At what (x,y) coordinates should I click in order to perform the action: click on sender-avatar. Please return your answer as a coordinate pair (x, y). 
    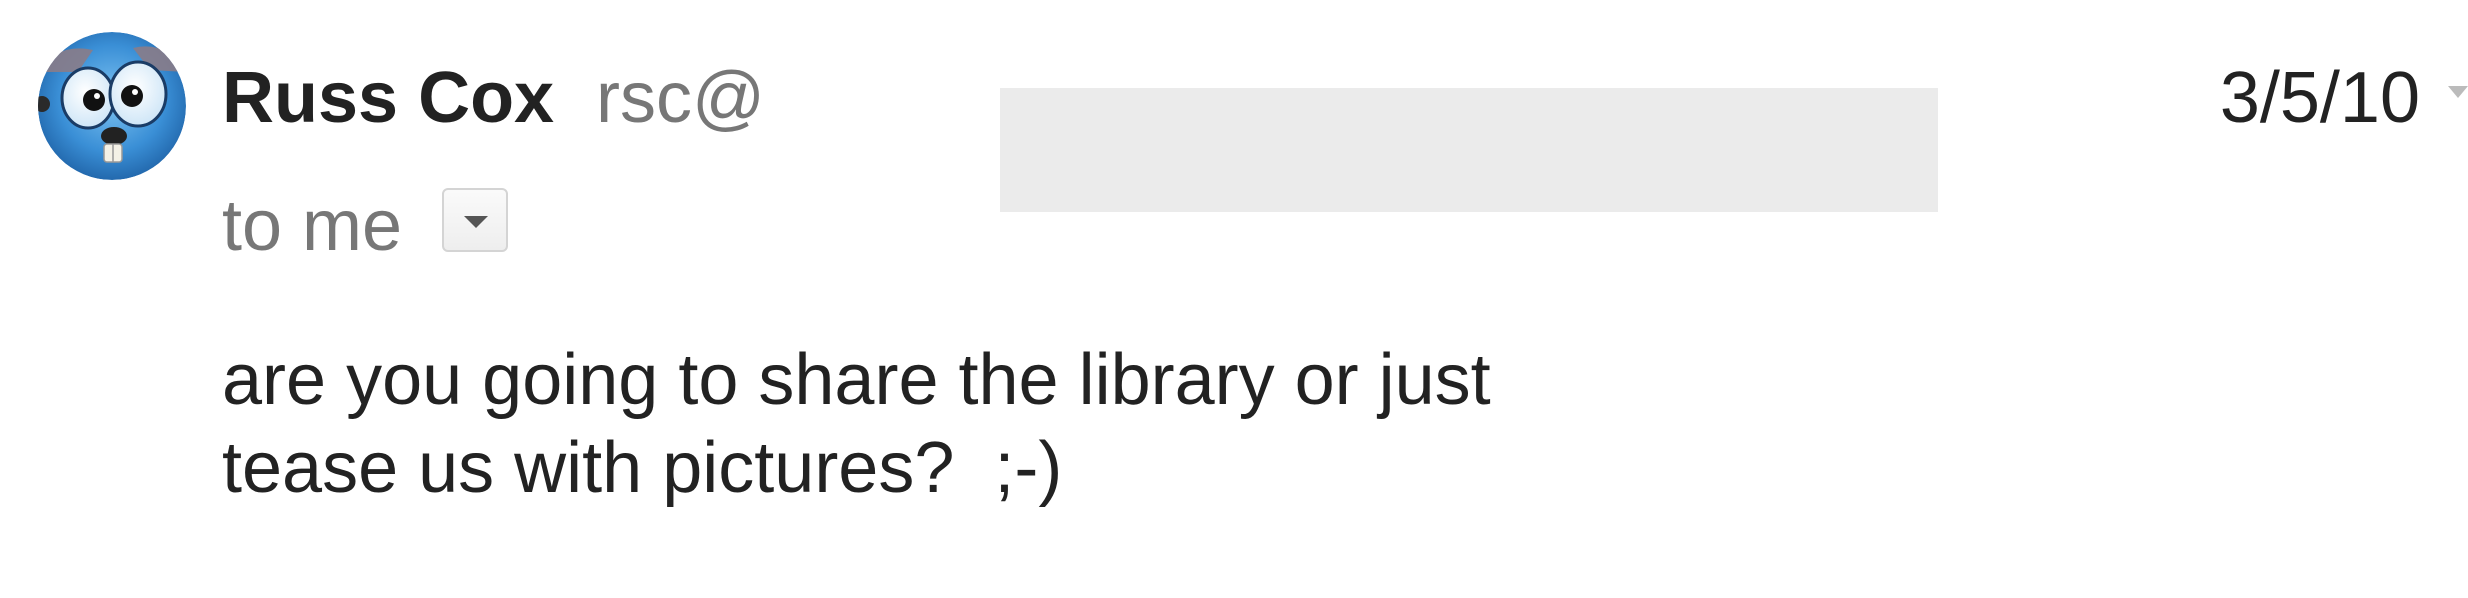
    Looking at the image, I should click on (112, 106).